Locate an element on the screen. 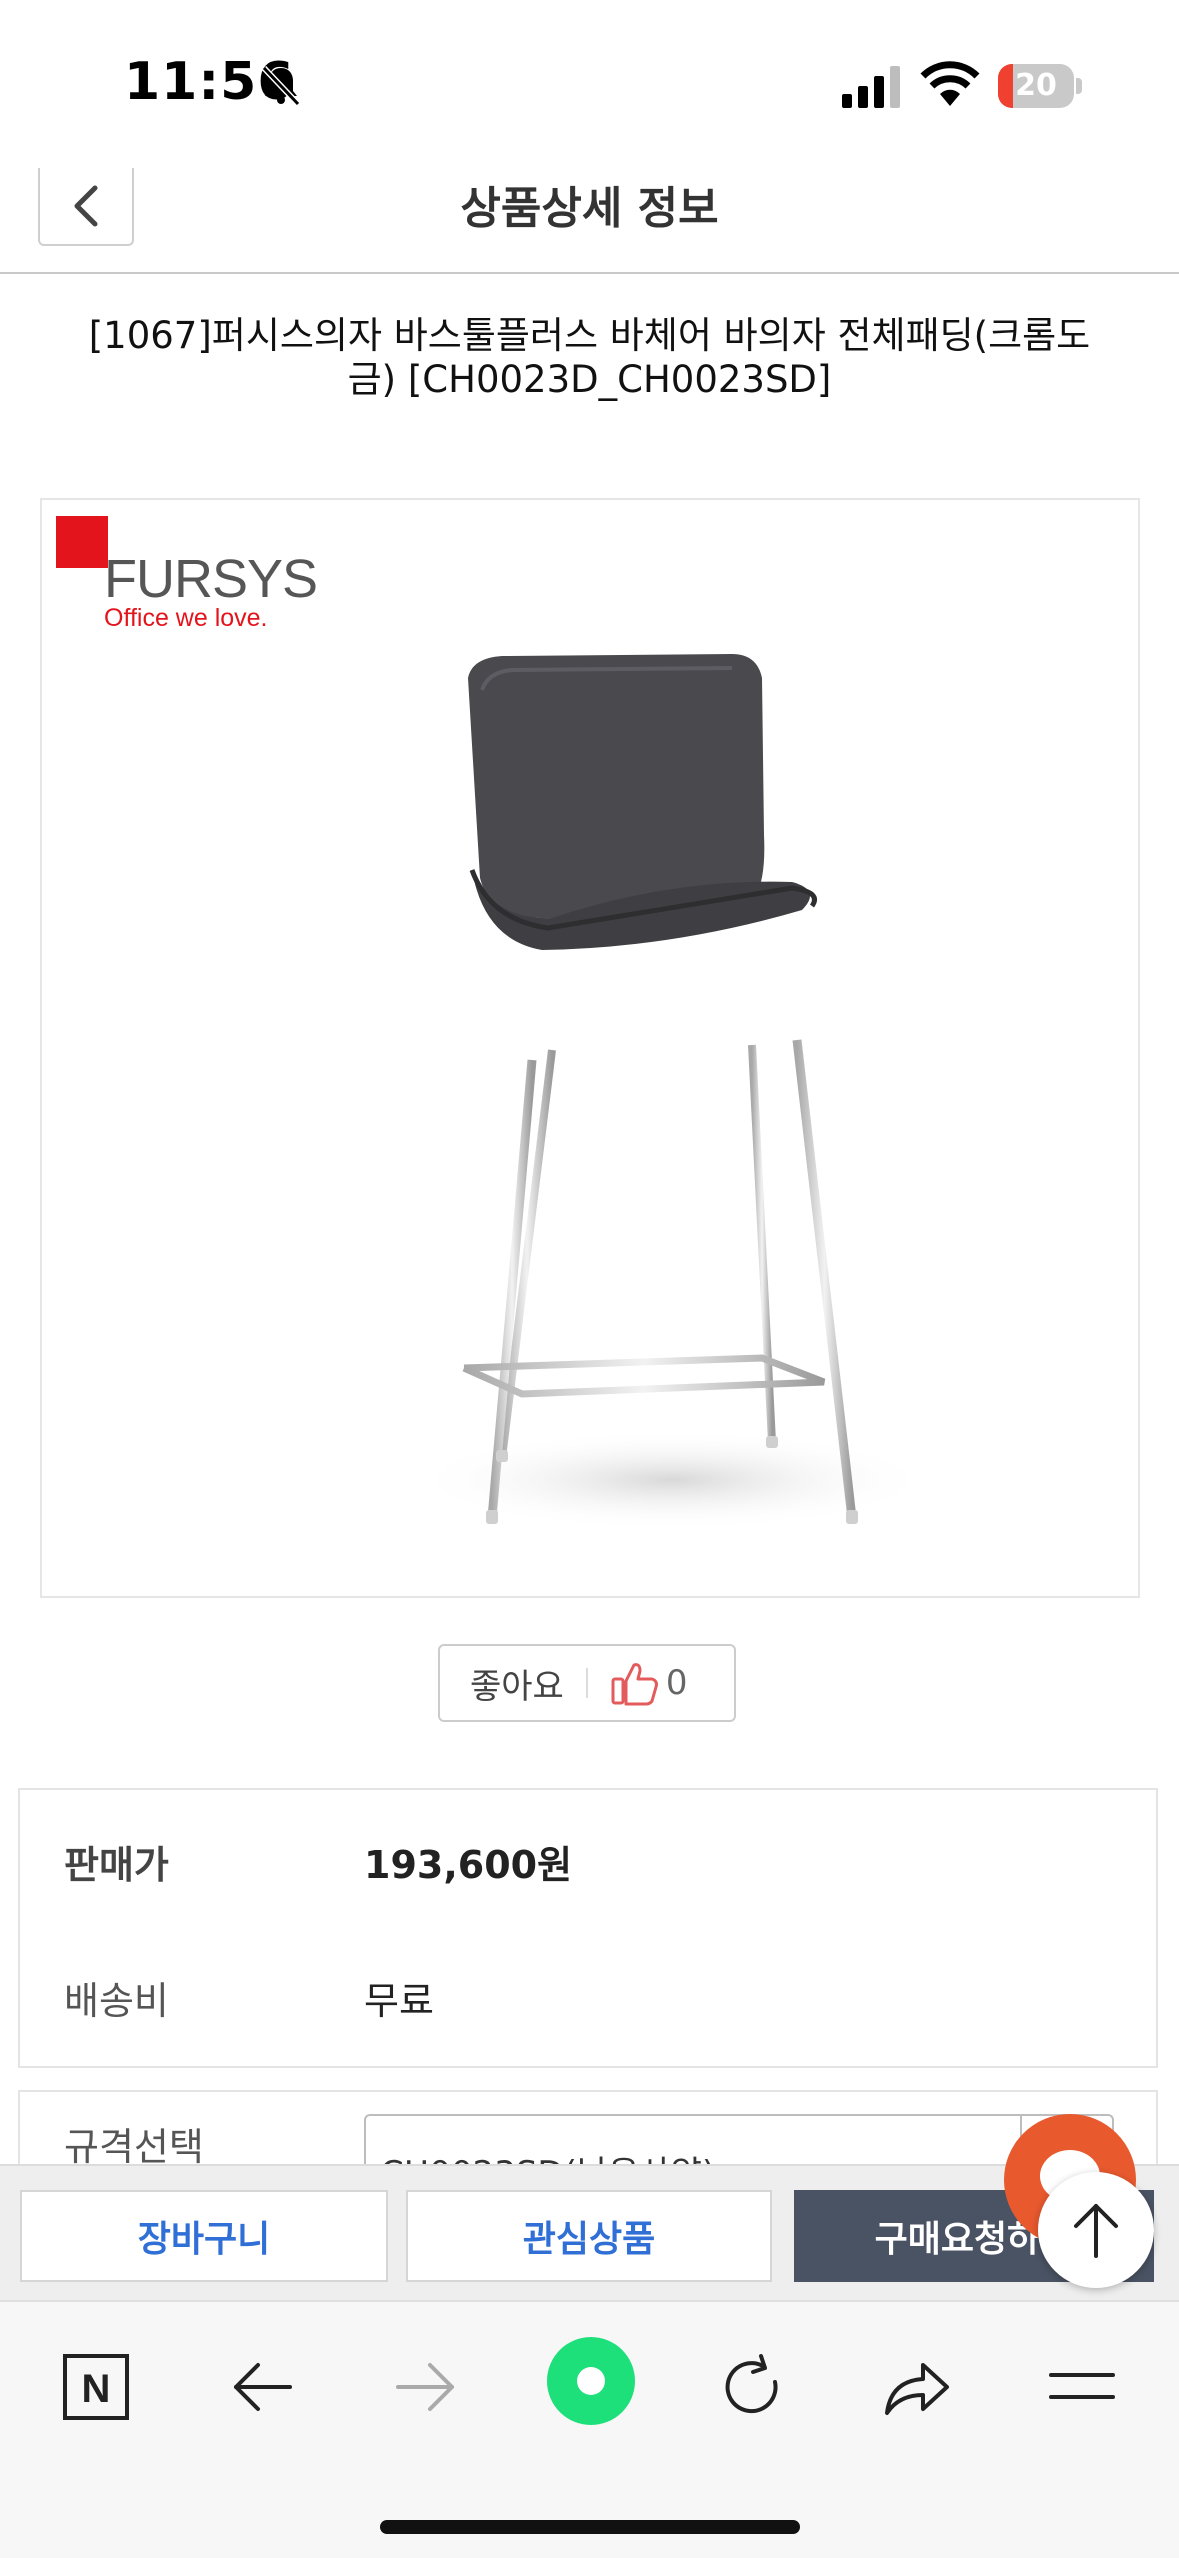 The height and width of the screenshot is (2558, 1179). share-icon is located at coordinates (917, 2389).